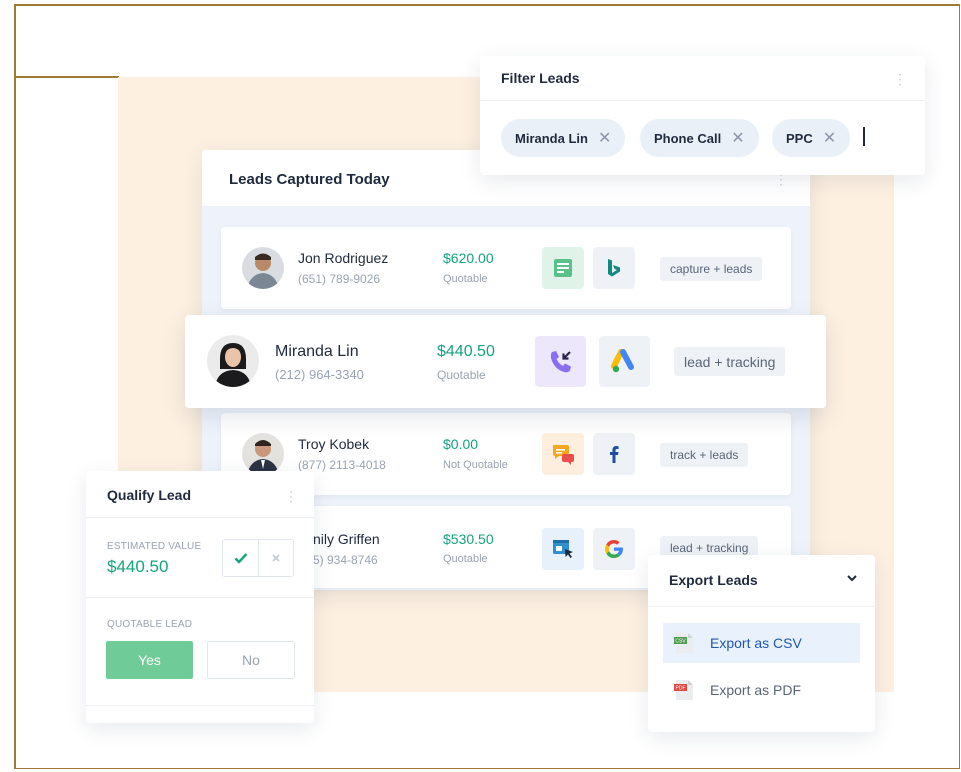 This screenshot has width=961, height=772. Describe the element at coordinates (761, 581) in the screenshot. I see `export-dropdown-header: Export Leads` at that location.